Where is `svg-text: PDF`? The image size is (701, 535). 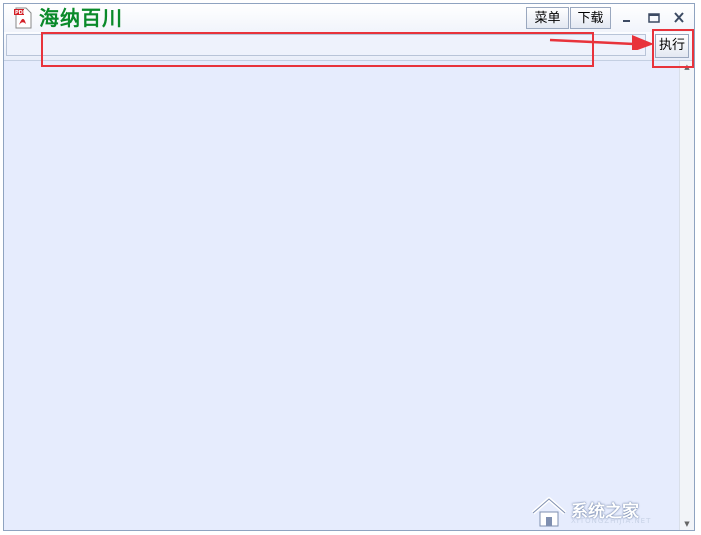 svg-text: PDF is located at coordinates (20, 13).